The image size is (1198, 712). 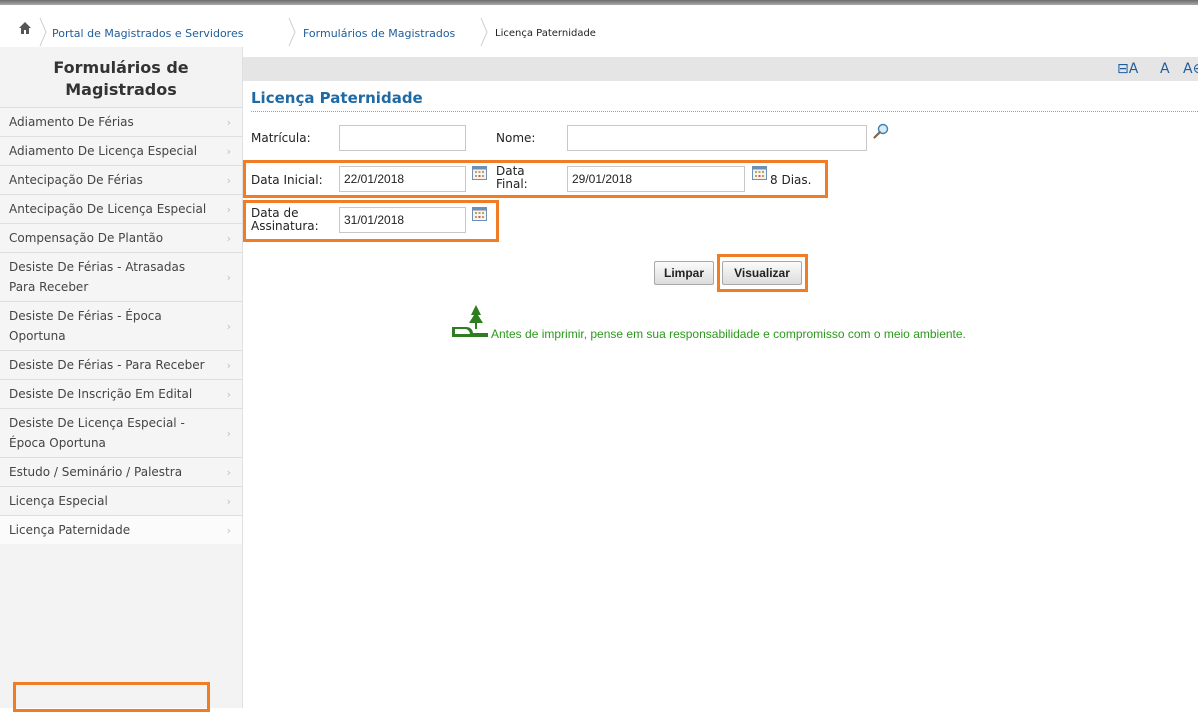 What do you see at coordinates (96, 472) in the screenshot?
I see `sidebar-item-label: Estudo / Seminário / Palestra` at bounding box center [96, 472].